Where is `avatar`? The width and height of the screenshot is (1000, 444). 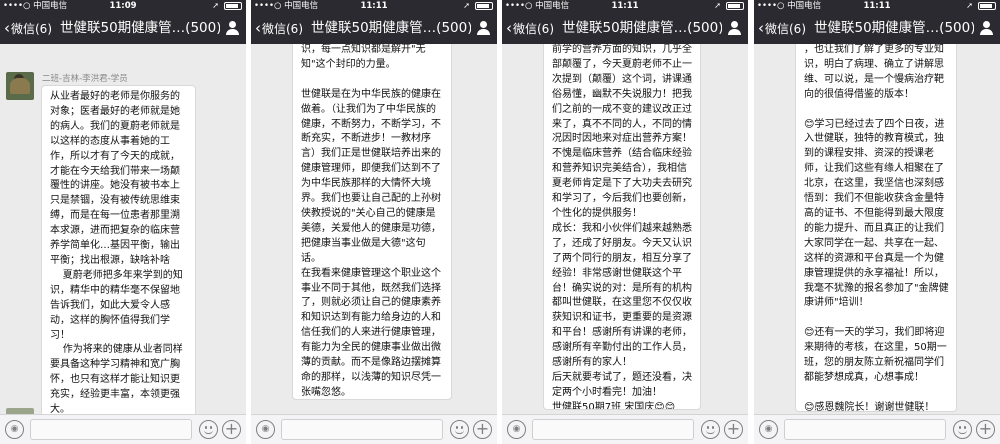 avatar is located at coordinates (20, 86).